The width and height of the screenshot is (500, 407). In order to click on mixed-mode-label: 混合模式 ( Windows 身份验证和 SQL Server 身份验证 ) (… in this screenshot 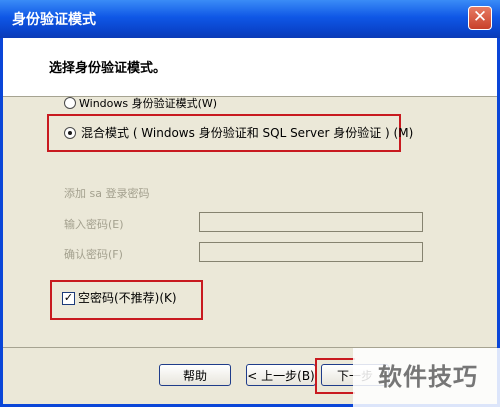, I will do `click(247, 133)`.